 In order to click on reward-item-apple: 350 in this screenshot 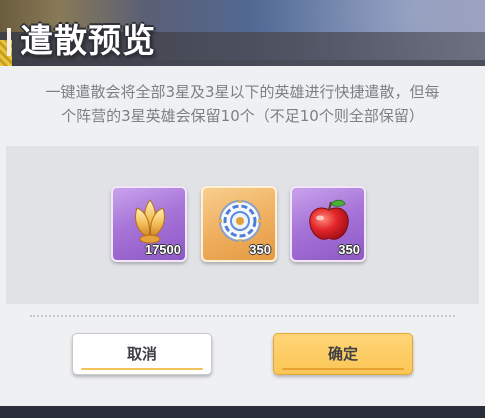, I will do `click(328, 224)`.